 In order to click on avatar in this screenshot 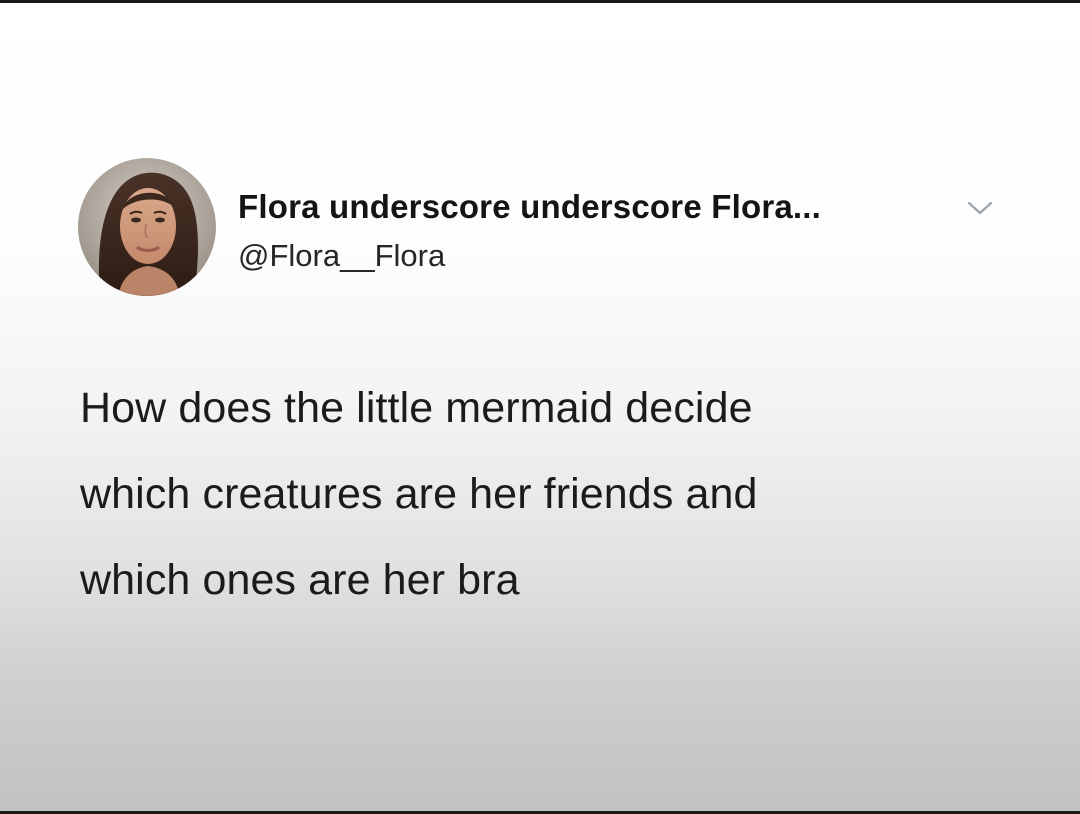, I will do `click(147, 227)`.